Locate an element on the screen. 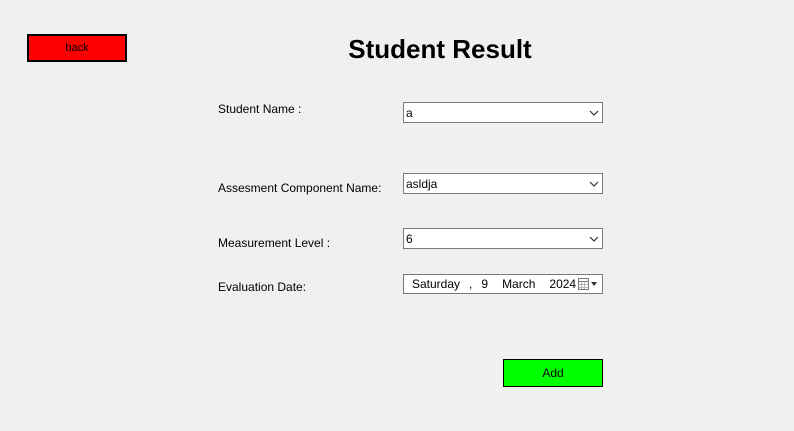  assessment-component-select: asldja is located at coordinates (503, 183).